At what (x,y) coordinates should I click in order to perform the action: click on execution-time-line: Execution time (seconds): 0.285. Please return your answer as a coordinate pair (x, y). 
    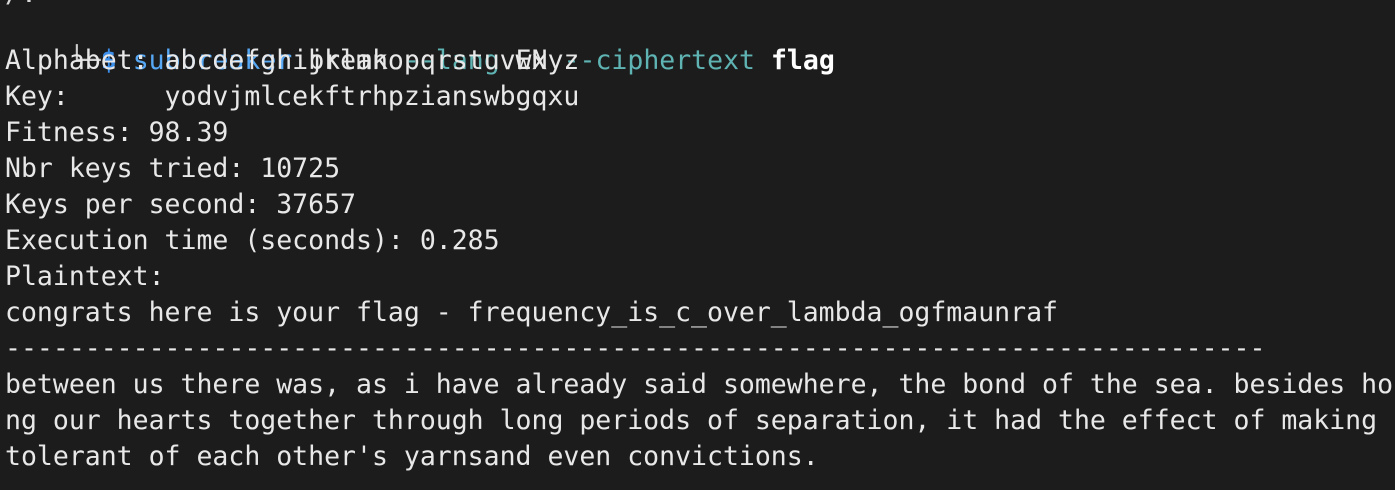
    Looking at the image, I should click on (252, 240).